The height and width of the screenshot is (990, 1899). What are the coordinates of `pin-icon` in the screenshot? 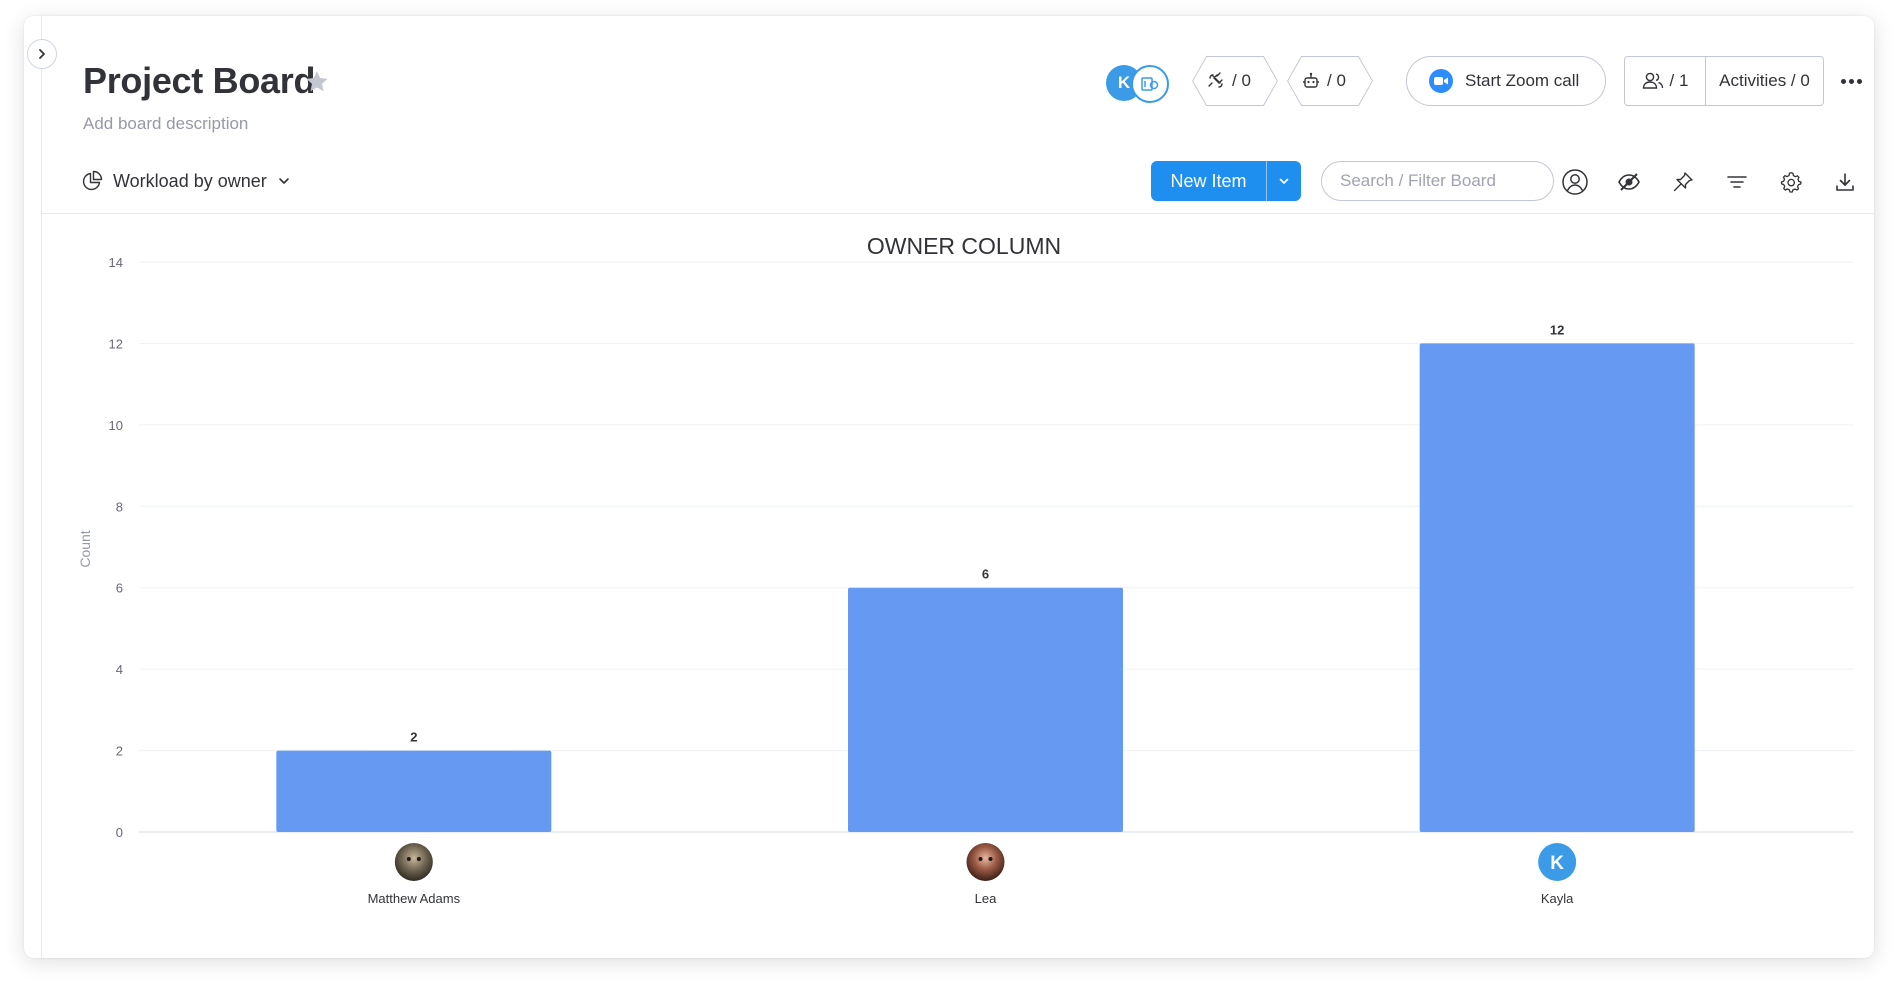 It's located at (1683, 182).